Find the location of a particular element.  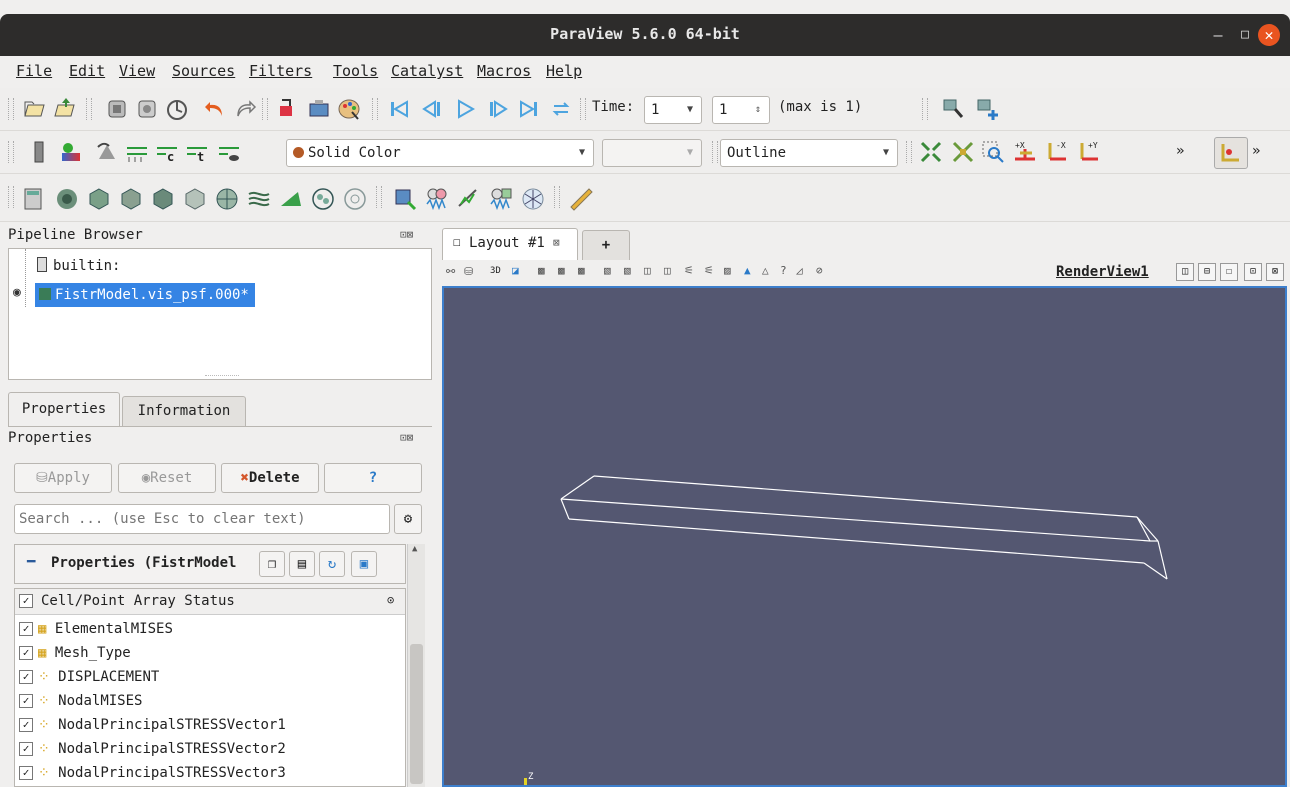

threshold-icon is located at coordinates (163, 199).